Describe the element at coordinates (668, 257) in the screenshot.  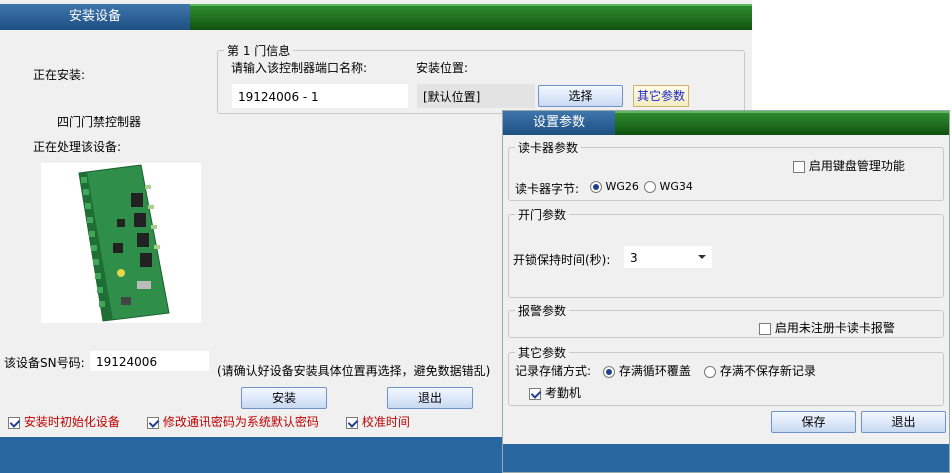
I see `hold-time-select: 3` at that location.